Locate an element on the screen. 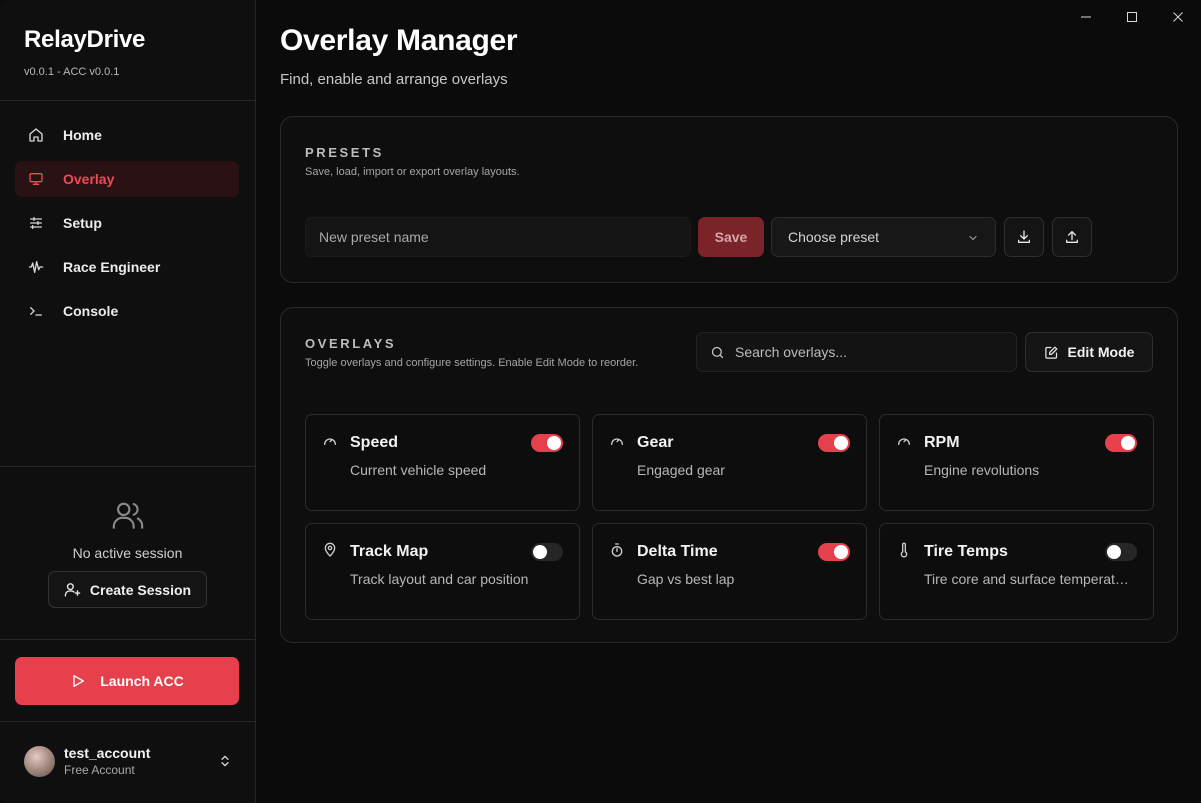  save-preset-button: Save is located at coordinates (731, 237).